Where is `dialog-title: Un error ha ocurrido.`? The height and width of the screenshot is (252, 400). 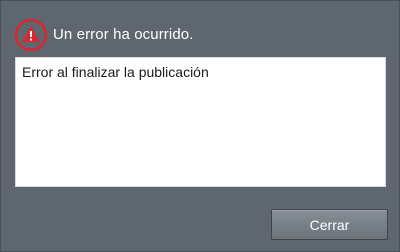
dialog-title: Un error ha ocurrido. is located at coordinates (123, 34).